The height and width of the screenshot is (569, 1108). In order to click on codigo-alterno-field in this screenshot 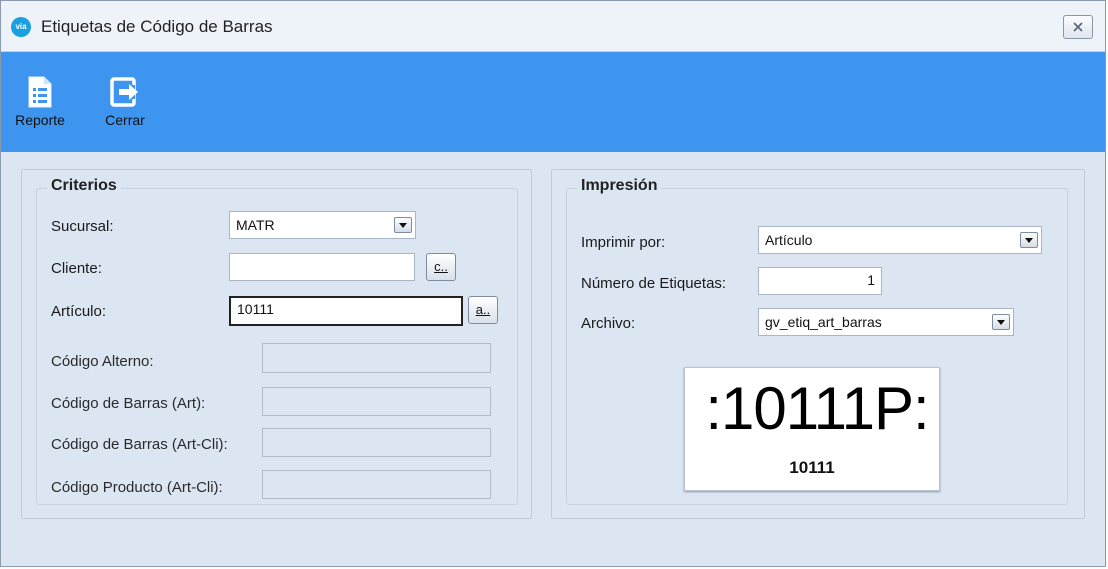, I will do `click(376, 358)`.